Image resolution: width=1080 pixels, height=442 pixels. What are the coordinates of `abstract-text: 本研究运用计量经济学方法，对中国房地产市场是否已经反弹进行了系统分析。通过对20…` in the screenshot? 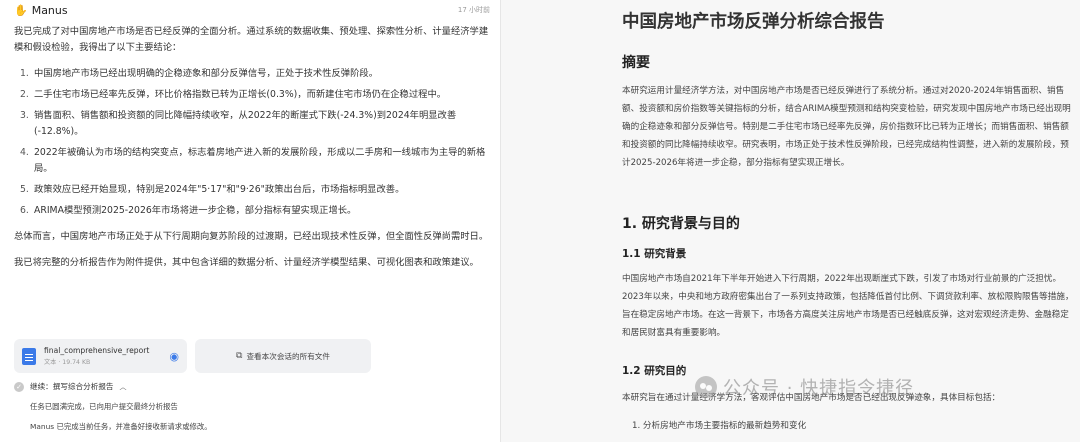 It's located at (846, 127).